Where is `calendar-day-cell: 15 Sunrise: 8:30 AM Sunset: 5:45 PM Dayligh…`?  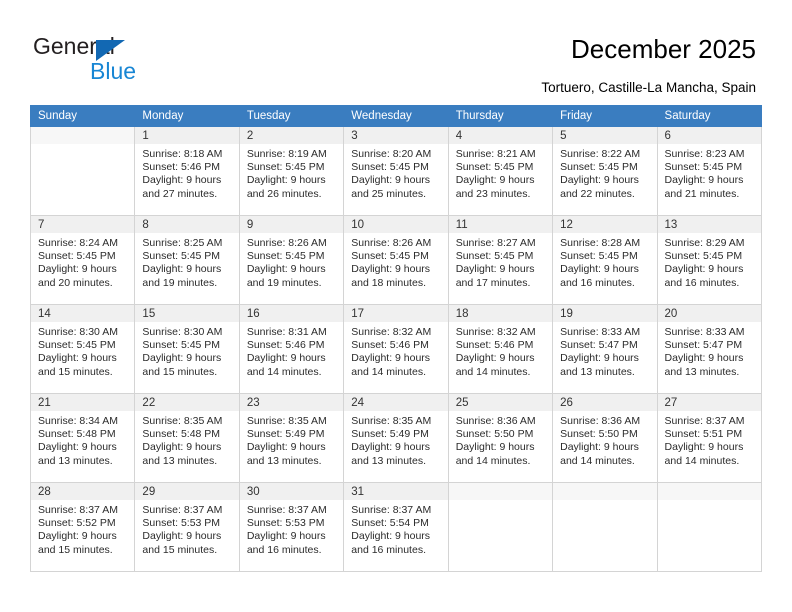
calendar-day-cell: 15 Sunrise: 8:30 AM Sunset: 5:45 PM Dayligh… is located at coordinates (187, 349).